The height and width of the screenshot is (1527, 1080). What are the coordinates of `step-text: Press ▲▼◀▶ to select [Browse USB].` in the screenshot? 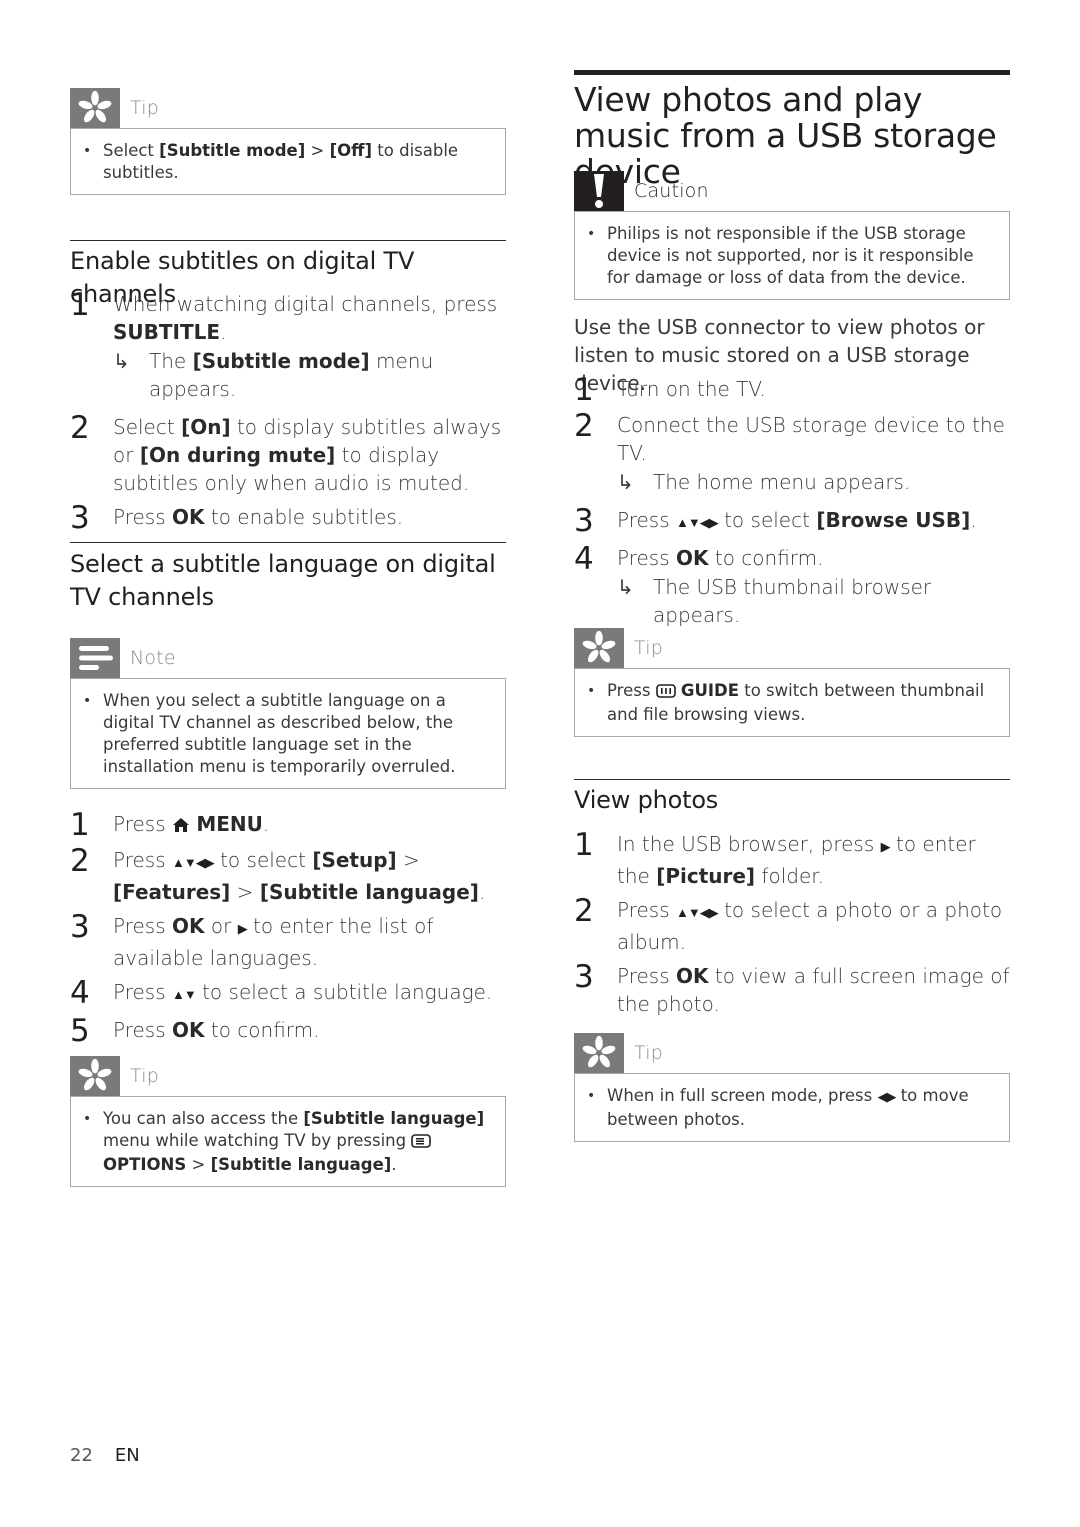 It's located at (797, 520).